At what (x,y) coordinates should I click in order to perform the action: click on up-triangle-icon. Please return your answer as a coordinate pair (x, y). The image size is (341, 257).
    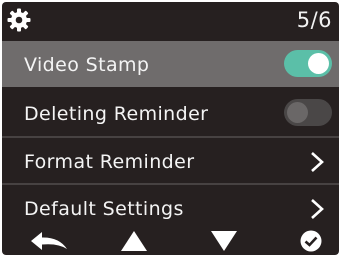
    Looking at the image, I should click on (134, 241).